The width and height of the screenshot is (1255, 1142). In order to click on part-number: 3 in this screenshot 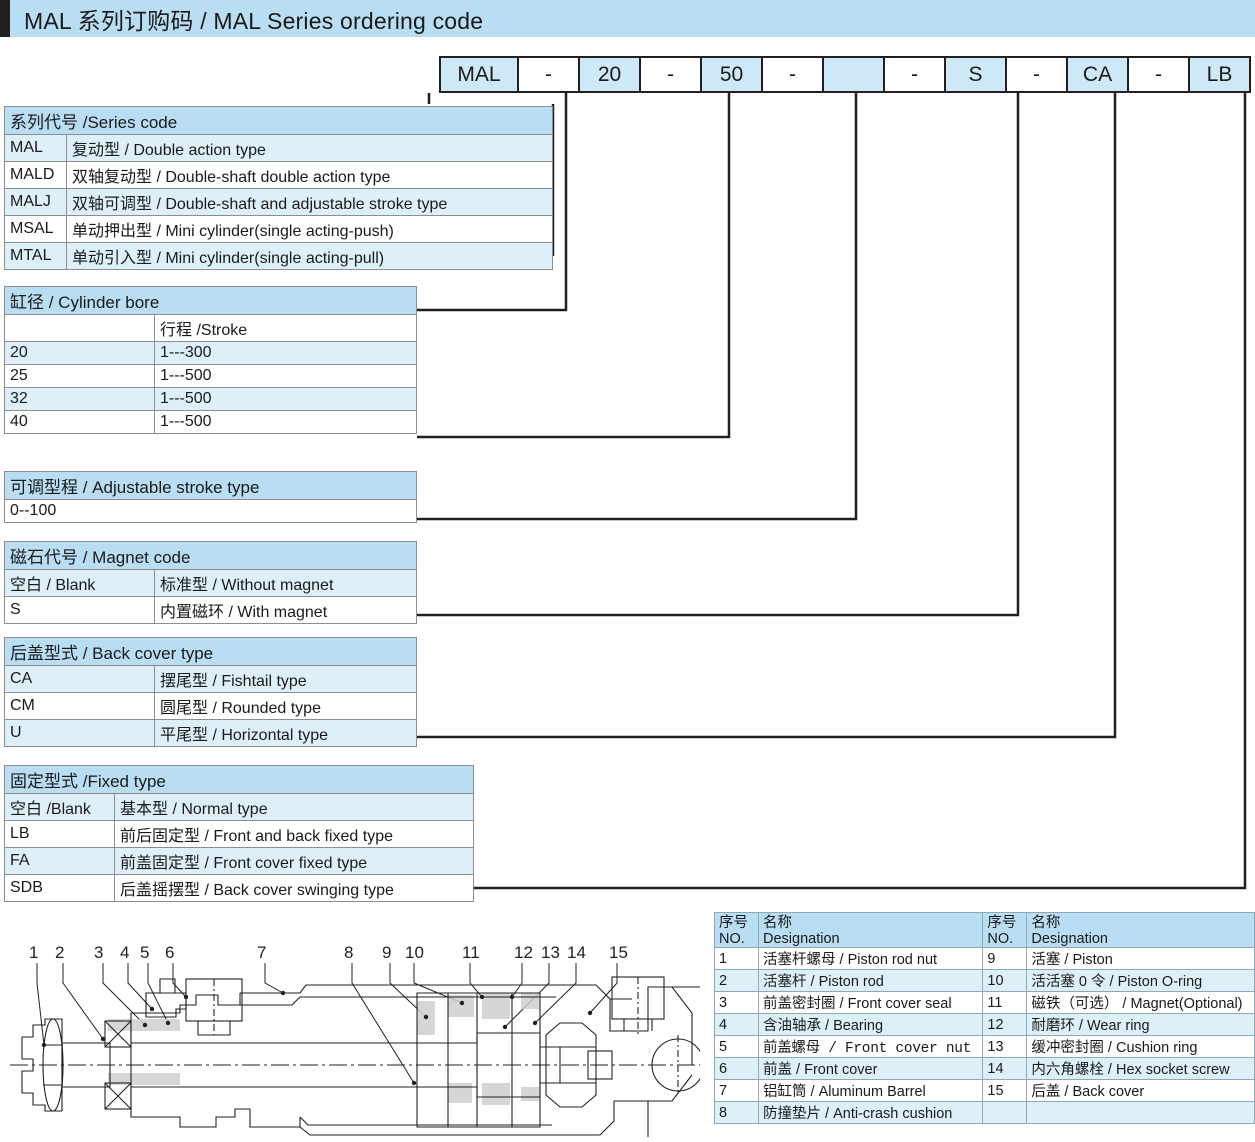, I will do `click(736, 1002)`.